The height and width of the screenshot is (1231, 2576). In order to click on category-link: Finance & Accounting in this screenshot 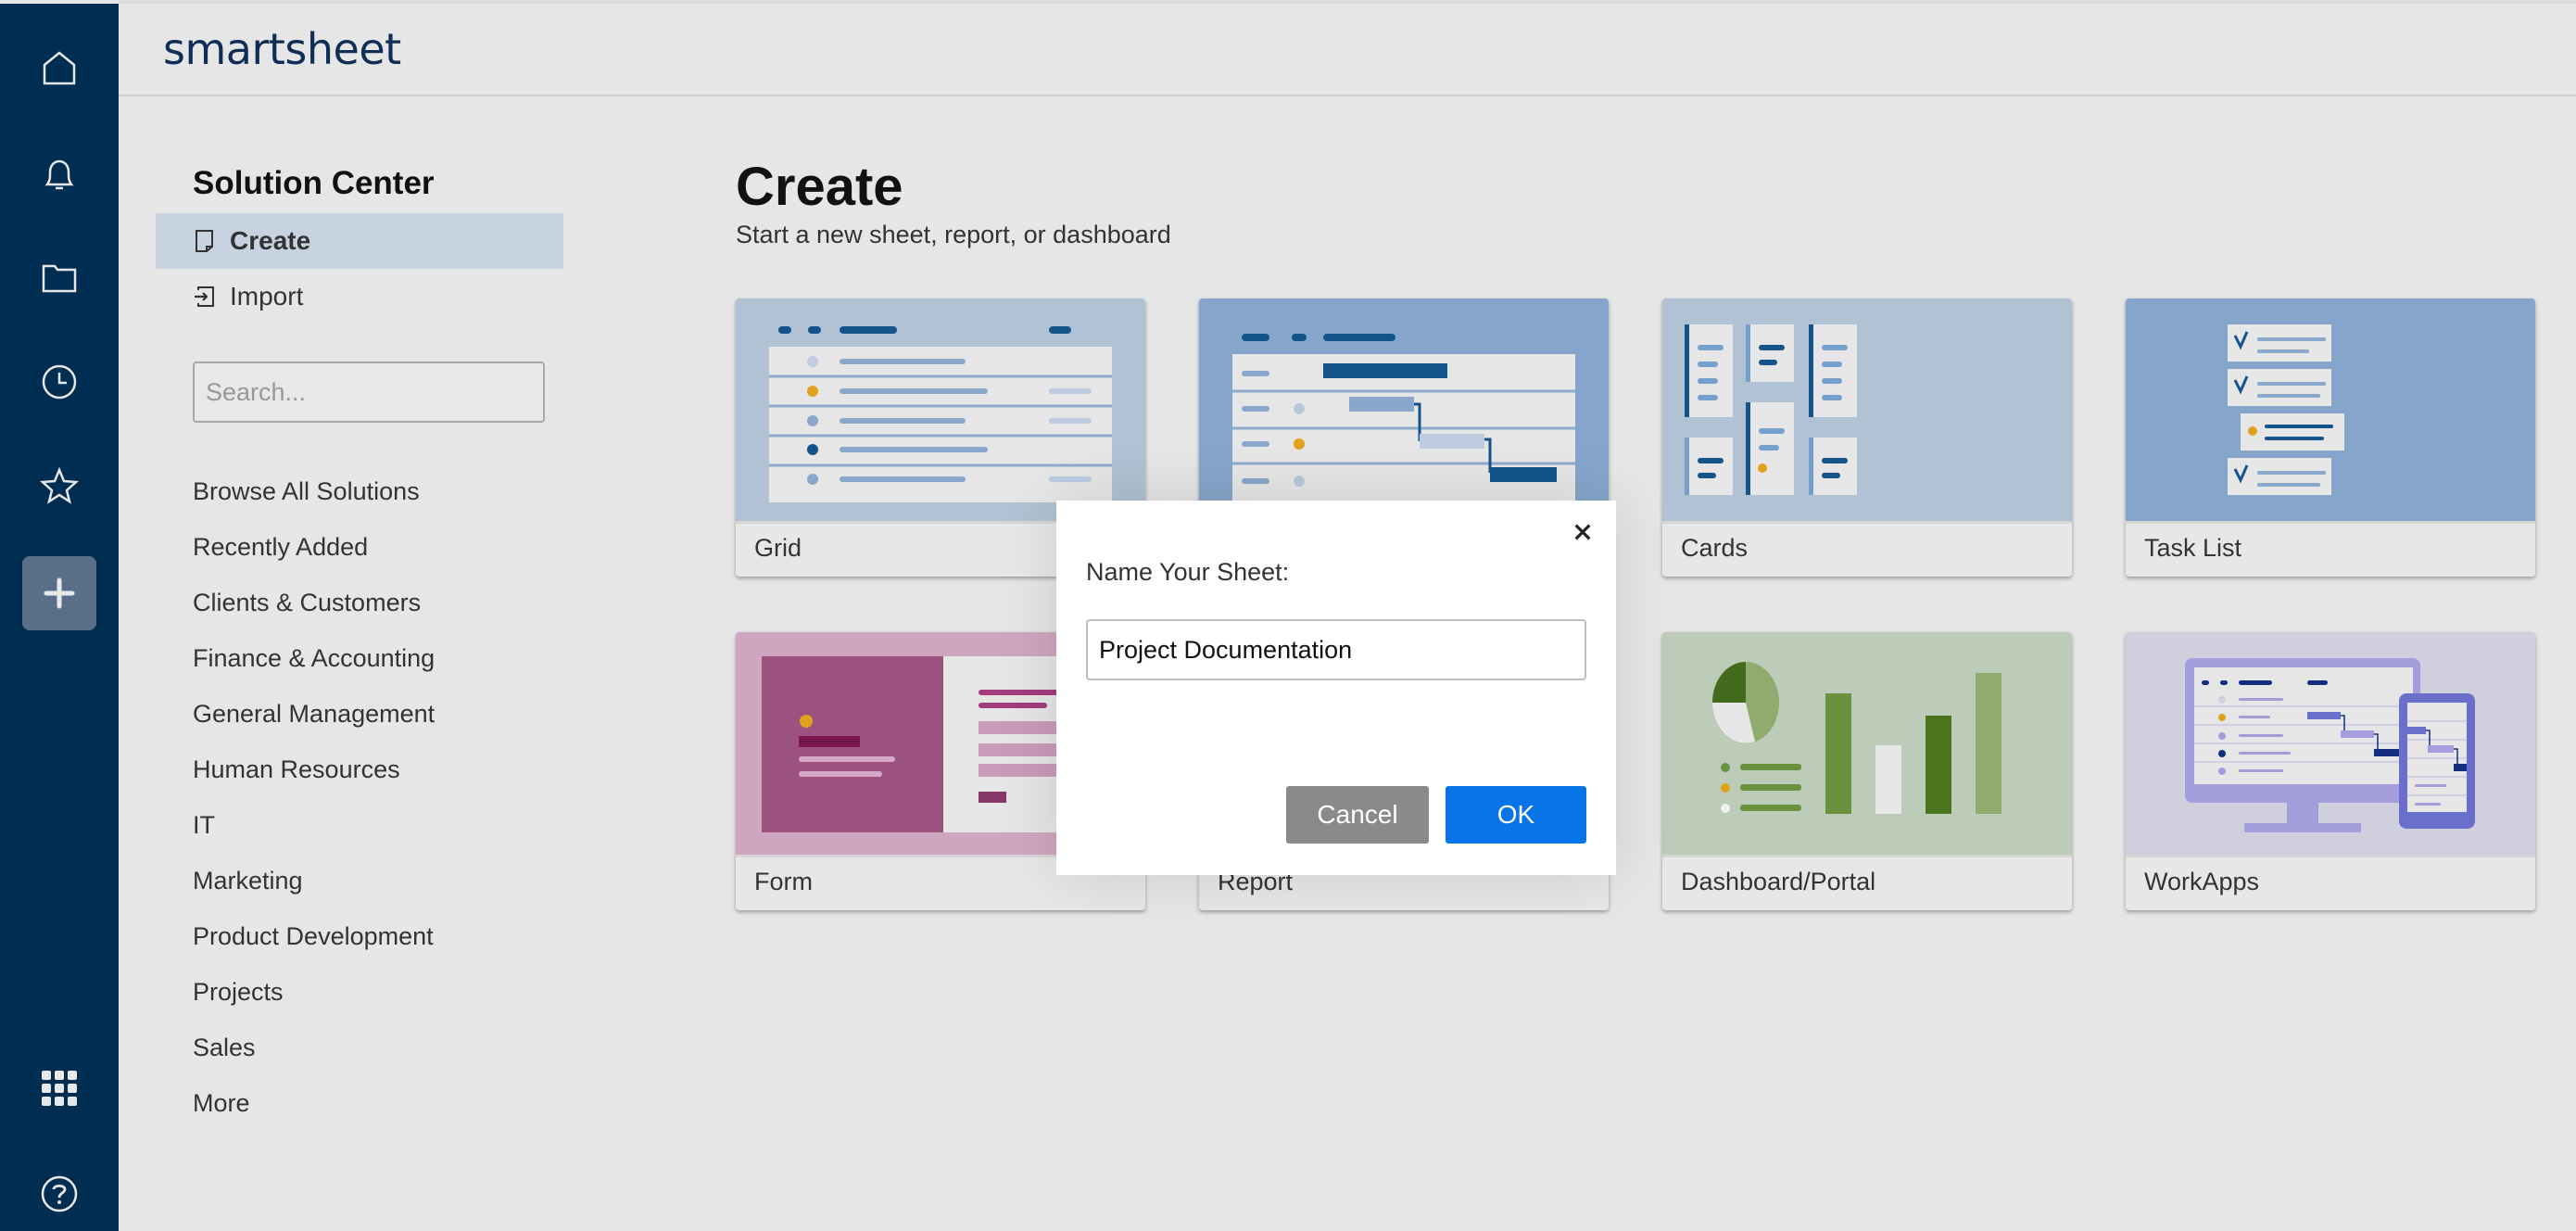, I will do `click(314, 658)`.